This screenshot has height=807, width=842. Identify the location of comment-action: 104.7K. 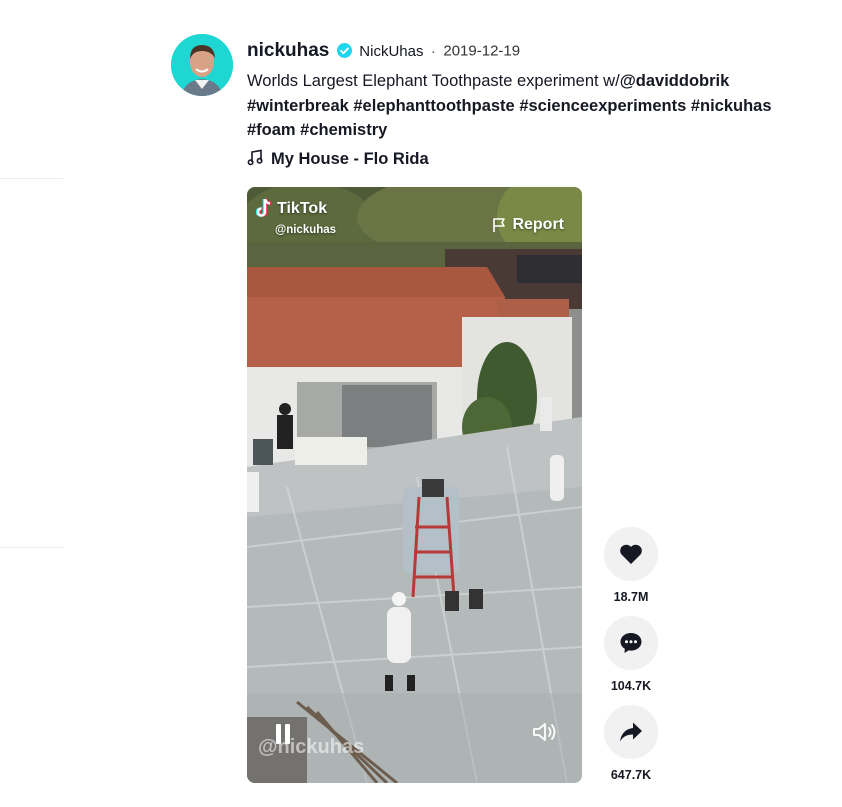
(631, 654).